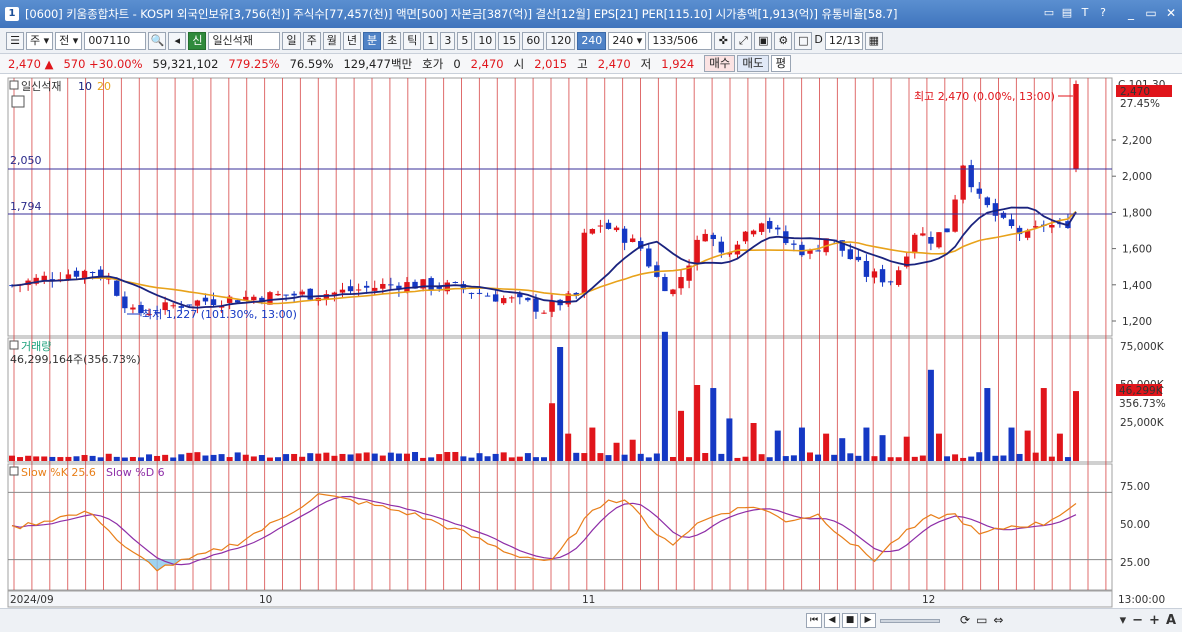  Describe the element at coordinates (58, 472) in the screenshot. I see `stoch-k-legend: Slow %K 25.6` at that location.